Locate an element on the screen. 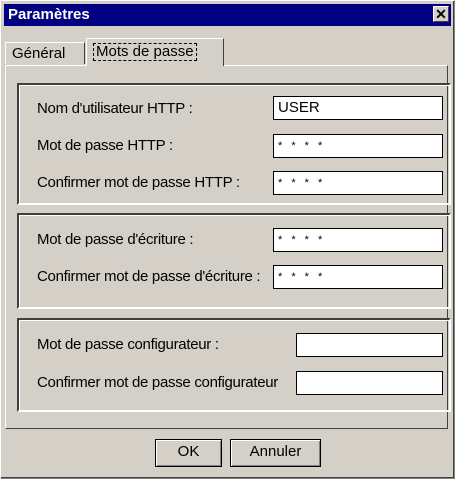 The width and height of the screenshot is (455, 479). tab-general-label: Général is located at coordinates (39, 53).